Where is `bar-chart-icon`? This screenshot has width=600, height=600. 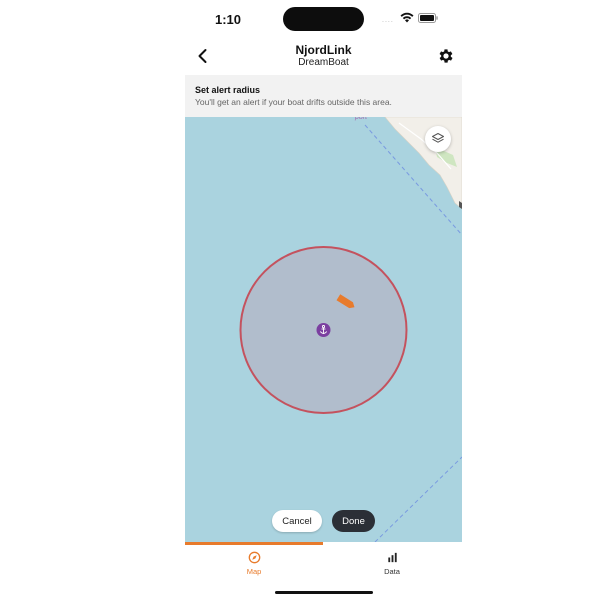
bar-chart-icon is located at coordinates (392, 557).